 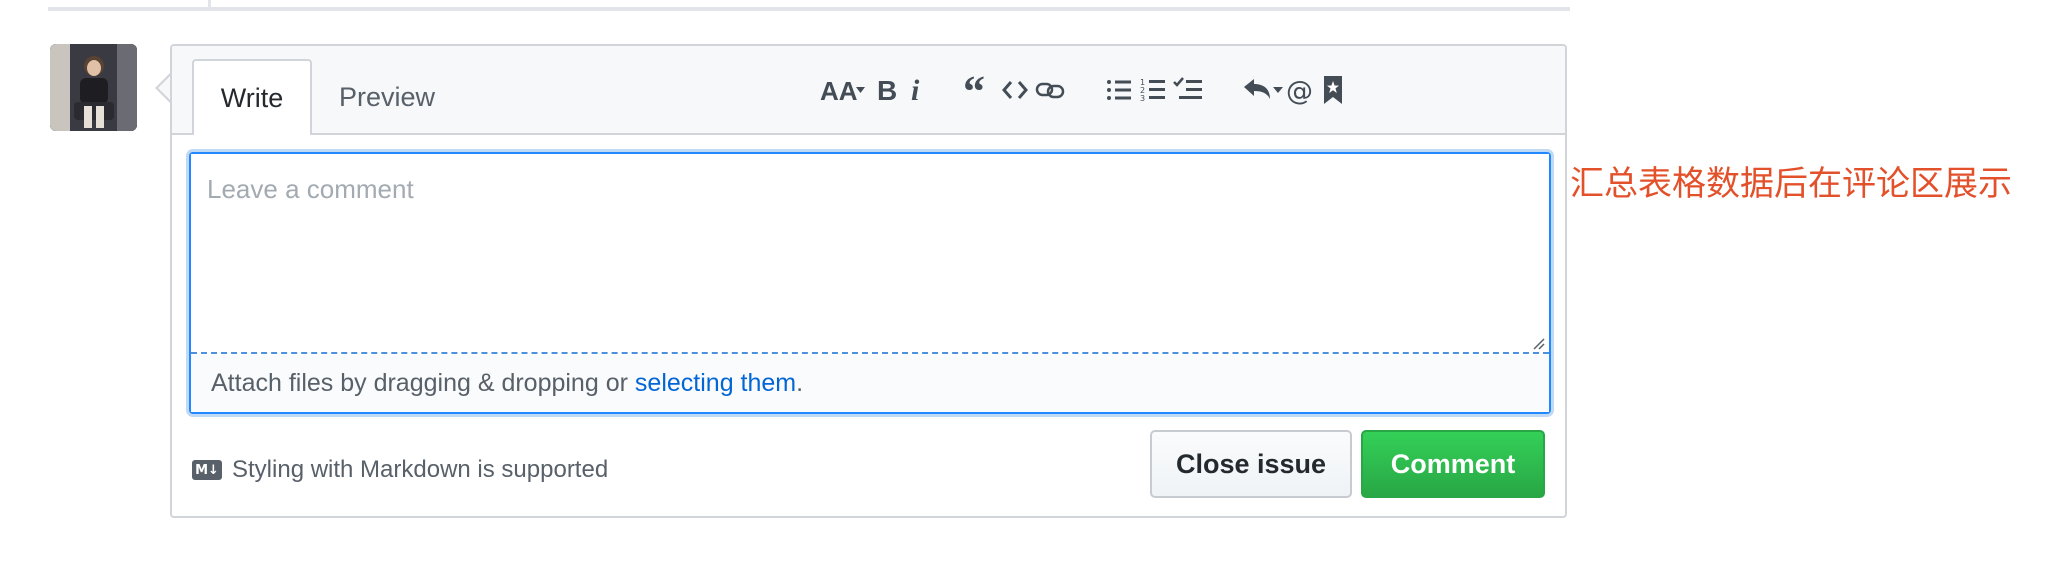 I want to click on timeline-divider, so click(x=809, y=5).